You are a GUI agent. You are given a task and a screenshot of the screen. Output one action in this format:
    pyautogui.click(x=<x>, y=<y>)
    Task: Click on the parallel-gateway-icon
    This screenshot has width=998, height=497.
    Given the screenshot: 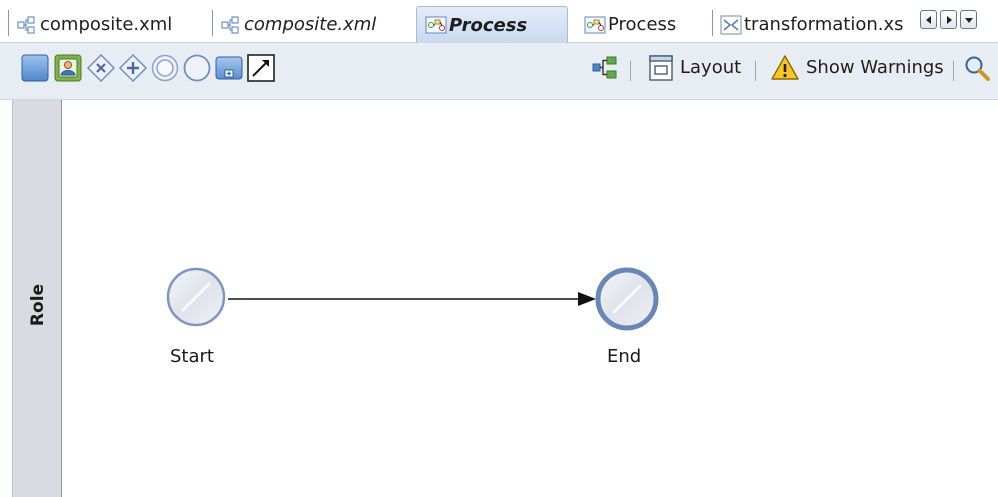 What is the action you would take?
    pyautogui.click(x=133, y=68)
    